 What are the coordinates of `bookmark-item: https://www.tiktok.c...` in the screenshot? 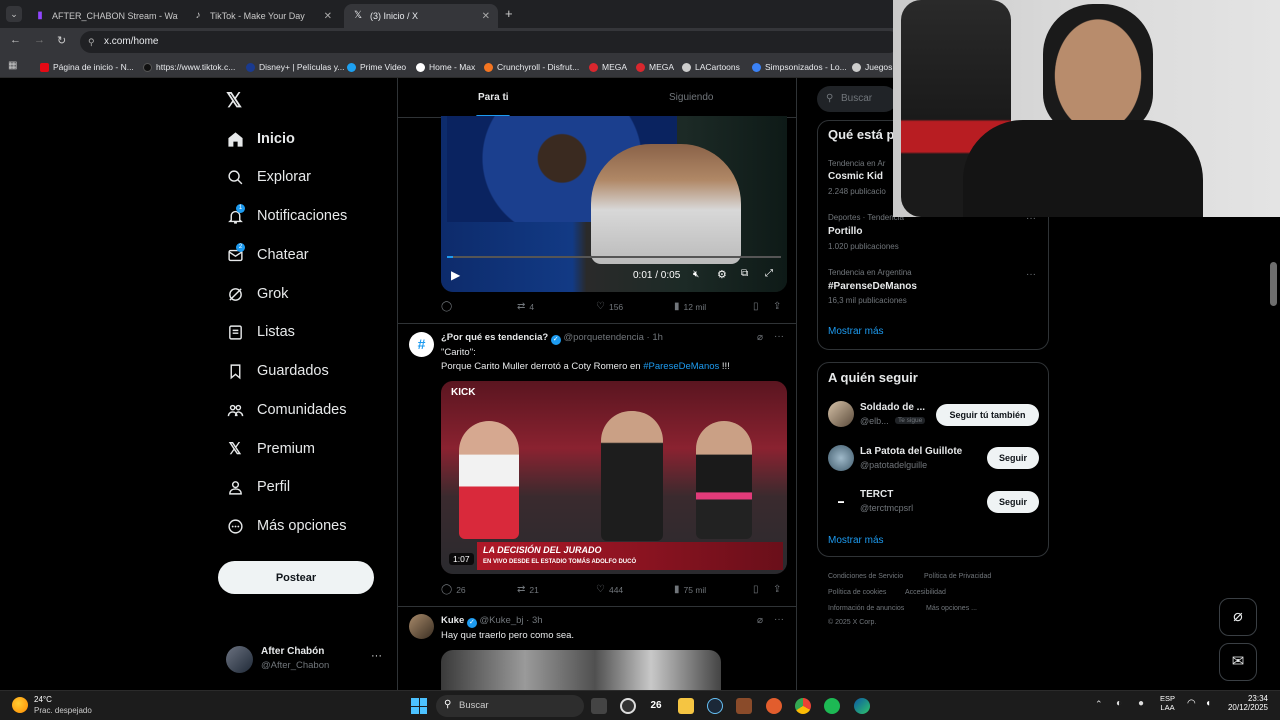 It's located at (189, 67).